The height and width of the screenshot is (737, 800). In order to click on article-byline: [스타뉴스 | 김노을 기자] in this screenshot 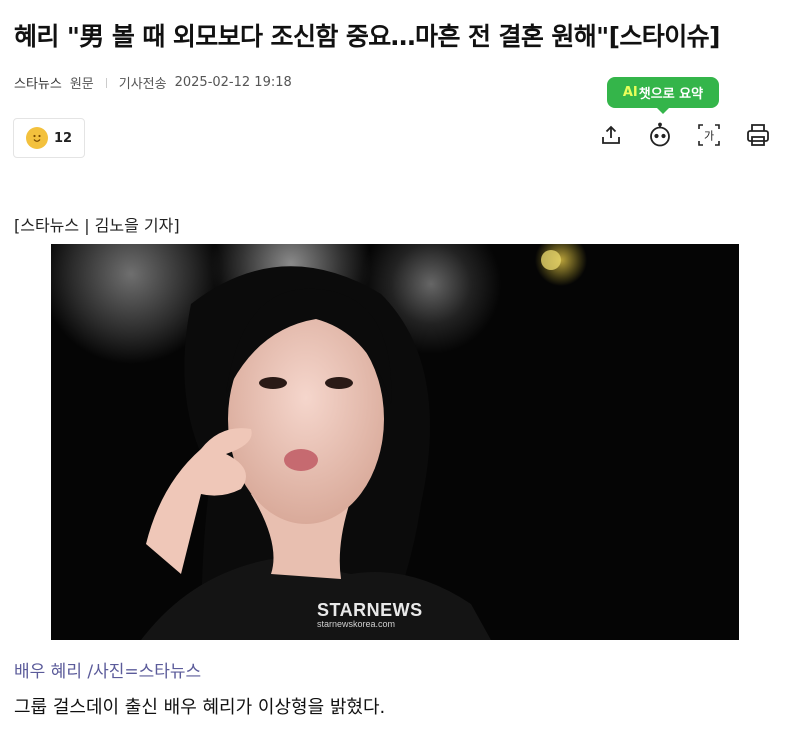, I will do `click(97, 225)`.